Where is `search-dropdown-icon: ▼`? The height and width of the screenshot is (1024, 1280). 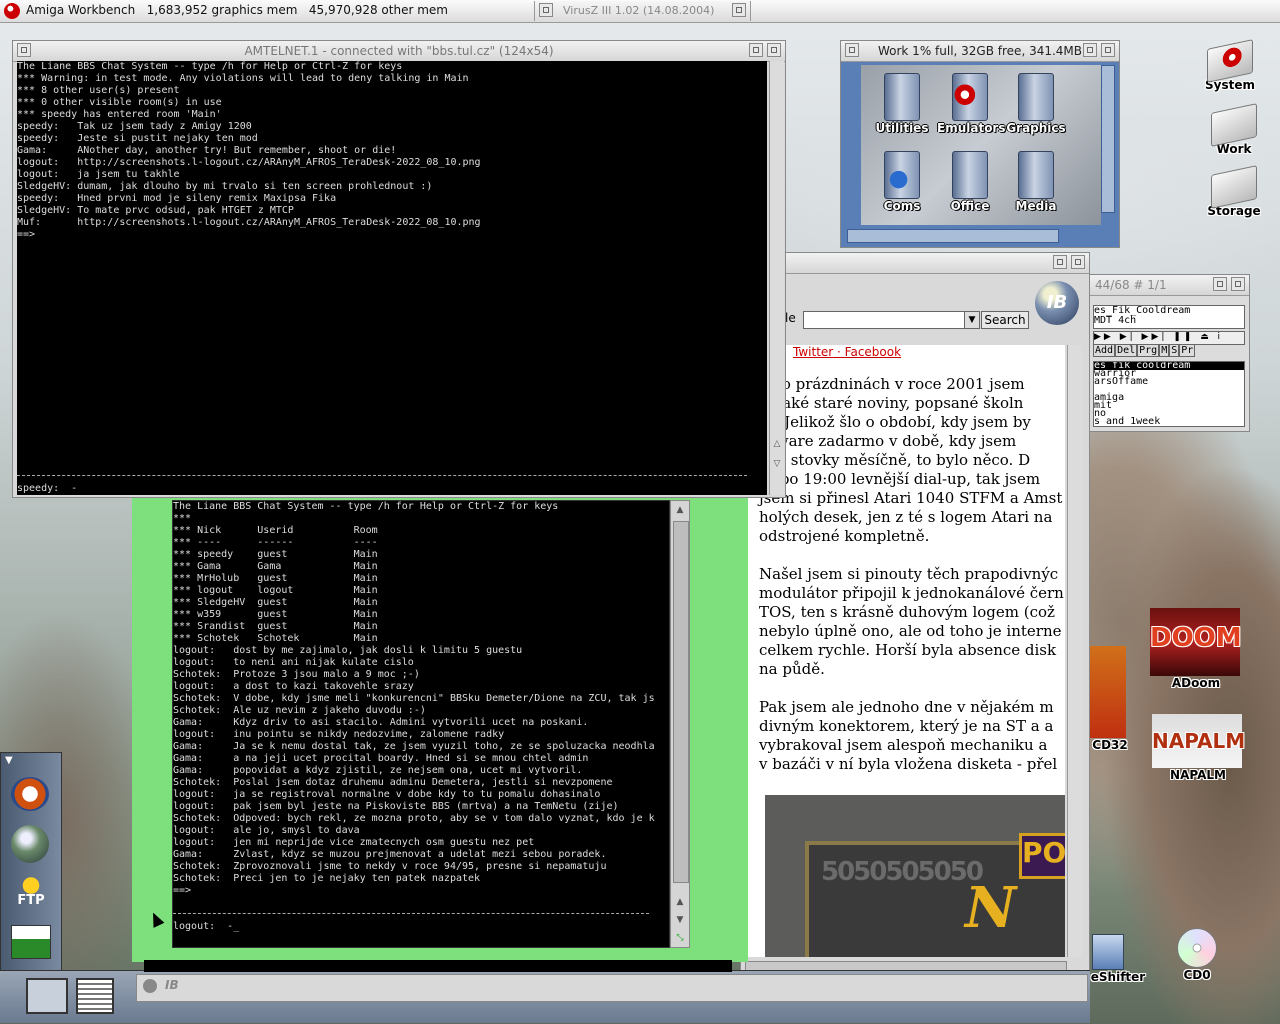
search-dropdown-icon: ▼ is located at coordinates (972, 320).